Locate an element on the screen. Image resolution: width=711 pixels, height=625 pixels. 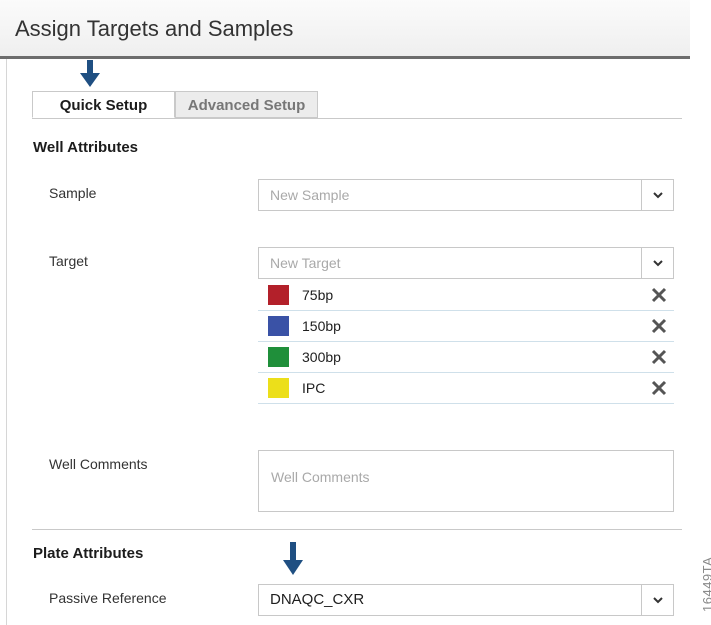
target-row: 150bp is located at coordinates (466, 326).